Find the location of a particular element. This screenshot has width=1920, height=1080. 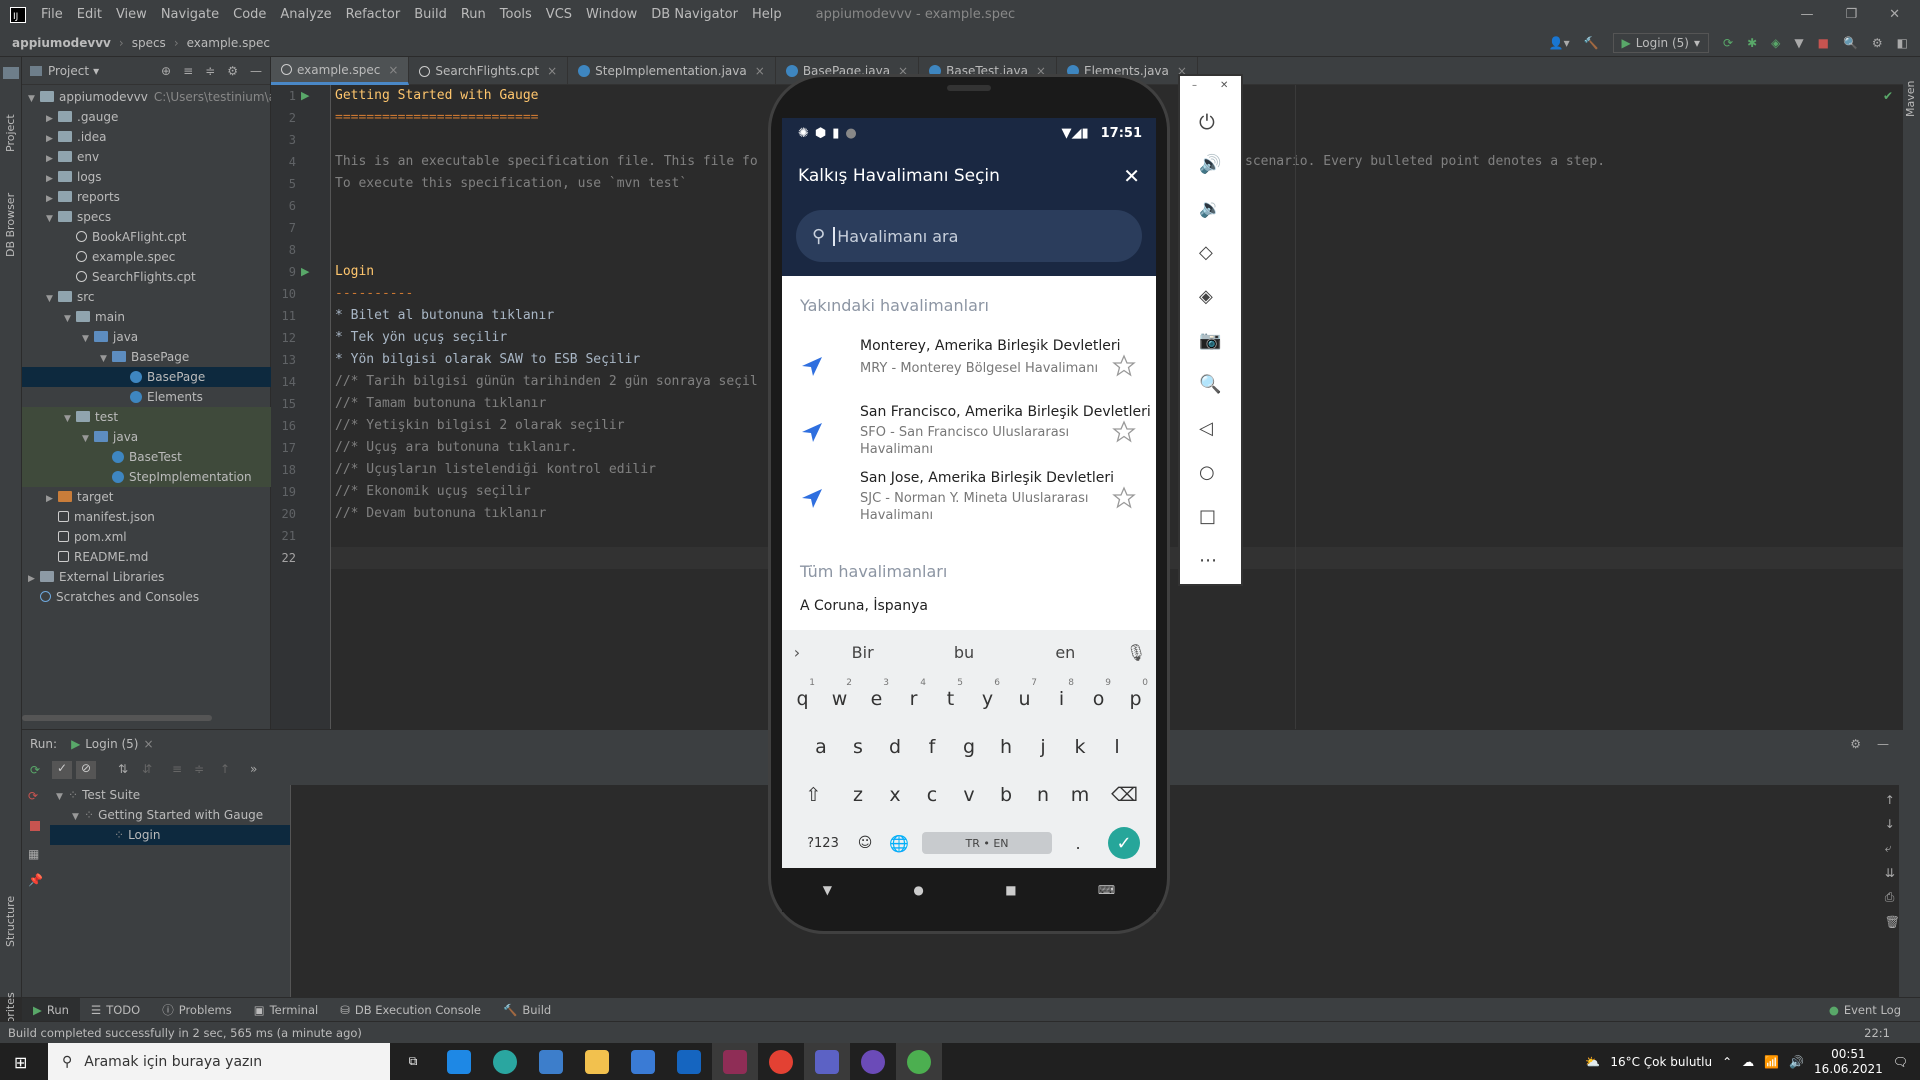

menu-run: Run is located at coordinates (473, 14).